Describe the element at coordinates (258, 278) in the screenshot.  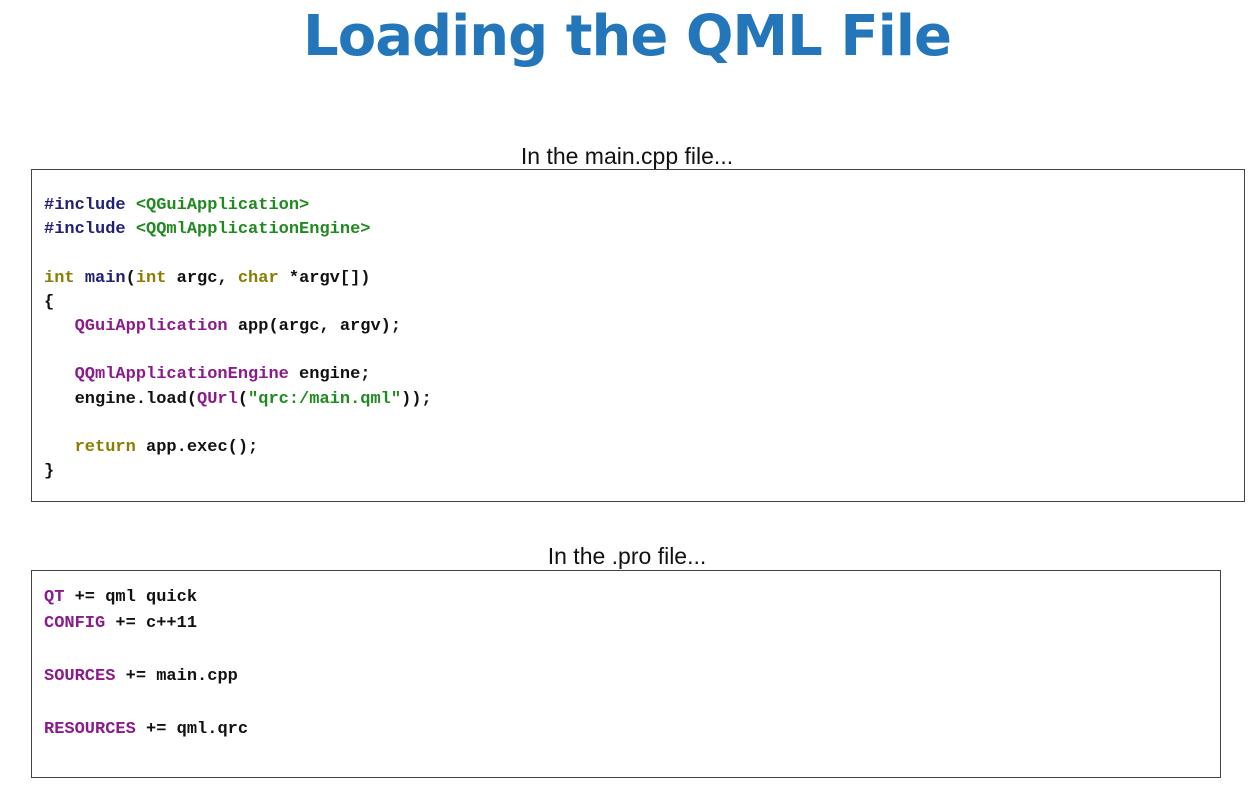
I see `type-keyword: char` at that location.